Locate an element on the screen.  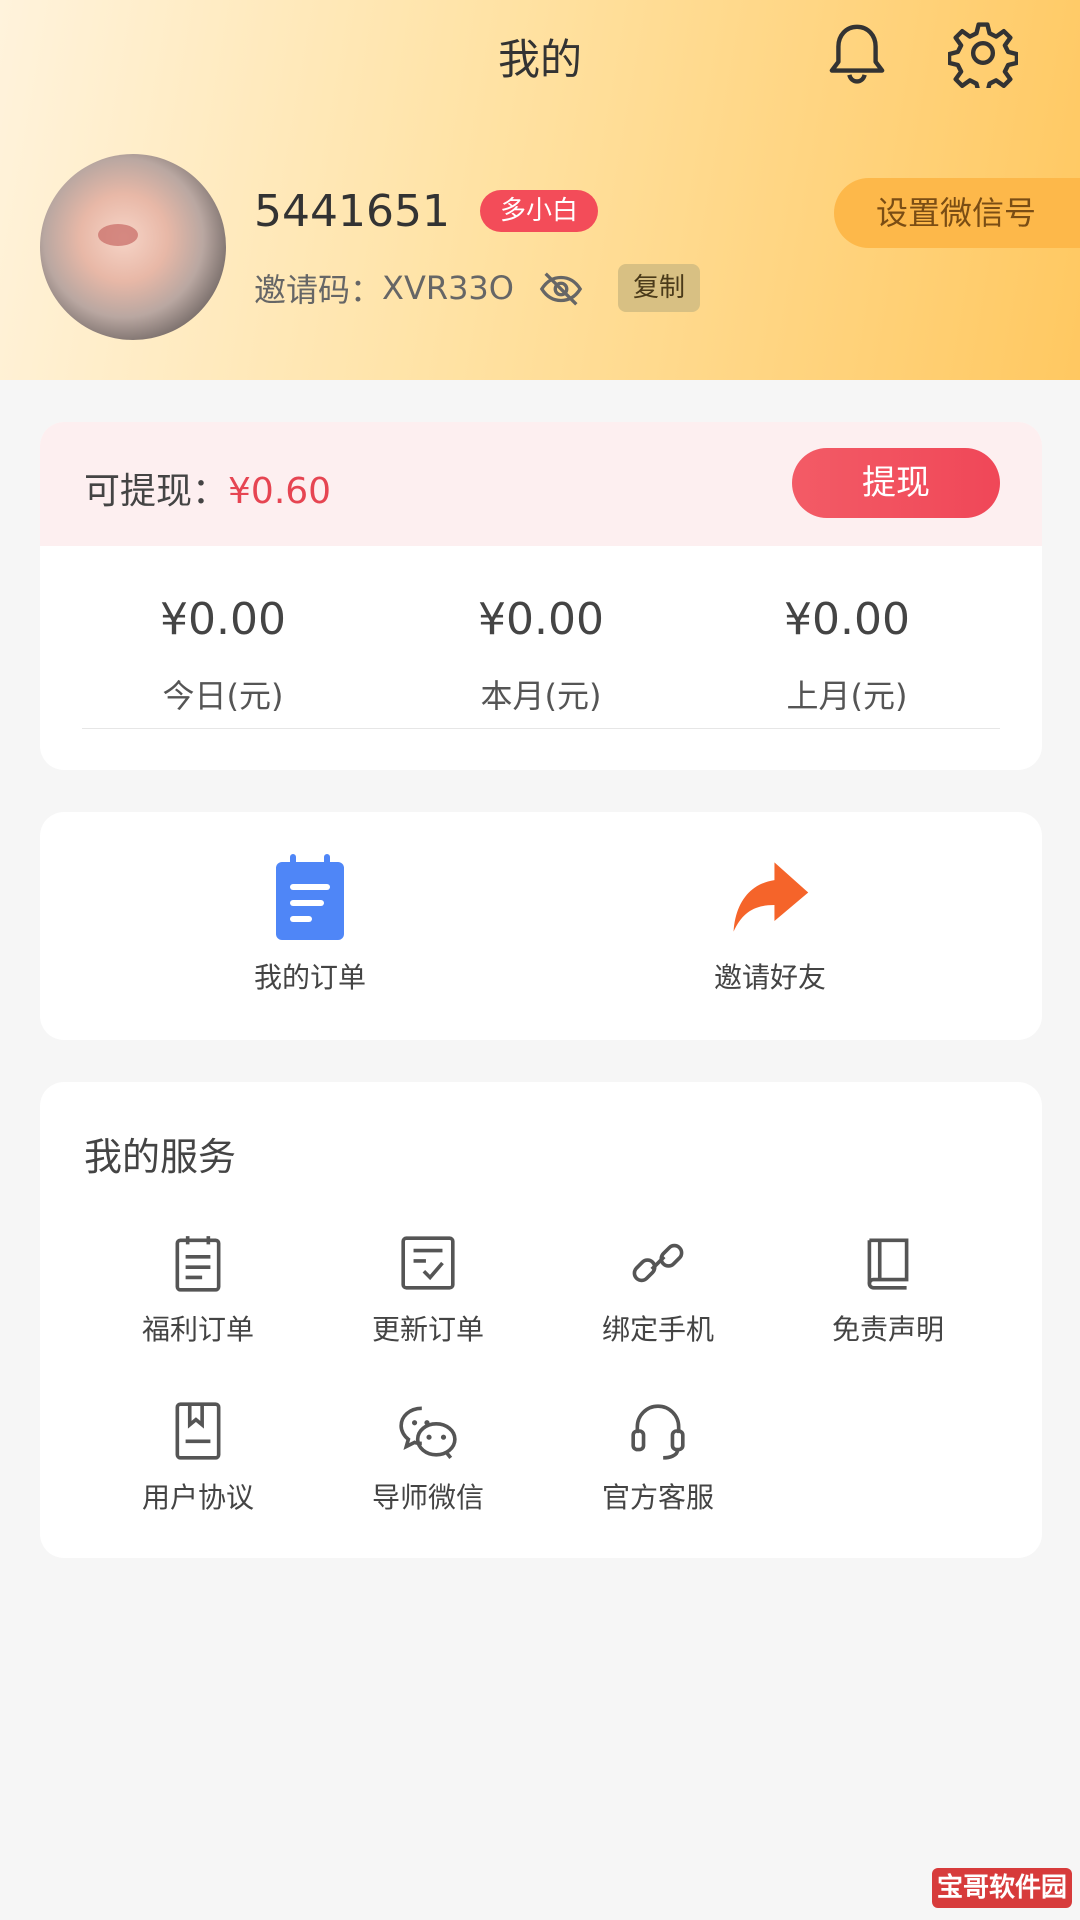
stat-label: 今日(元) is located at coordinates (223, 696).